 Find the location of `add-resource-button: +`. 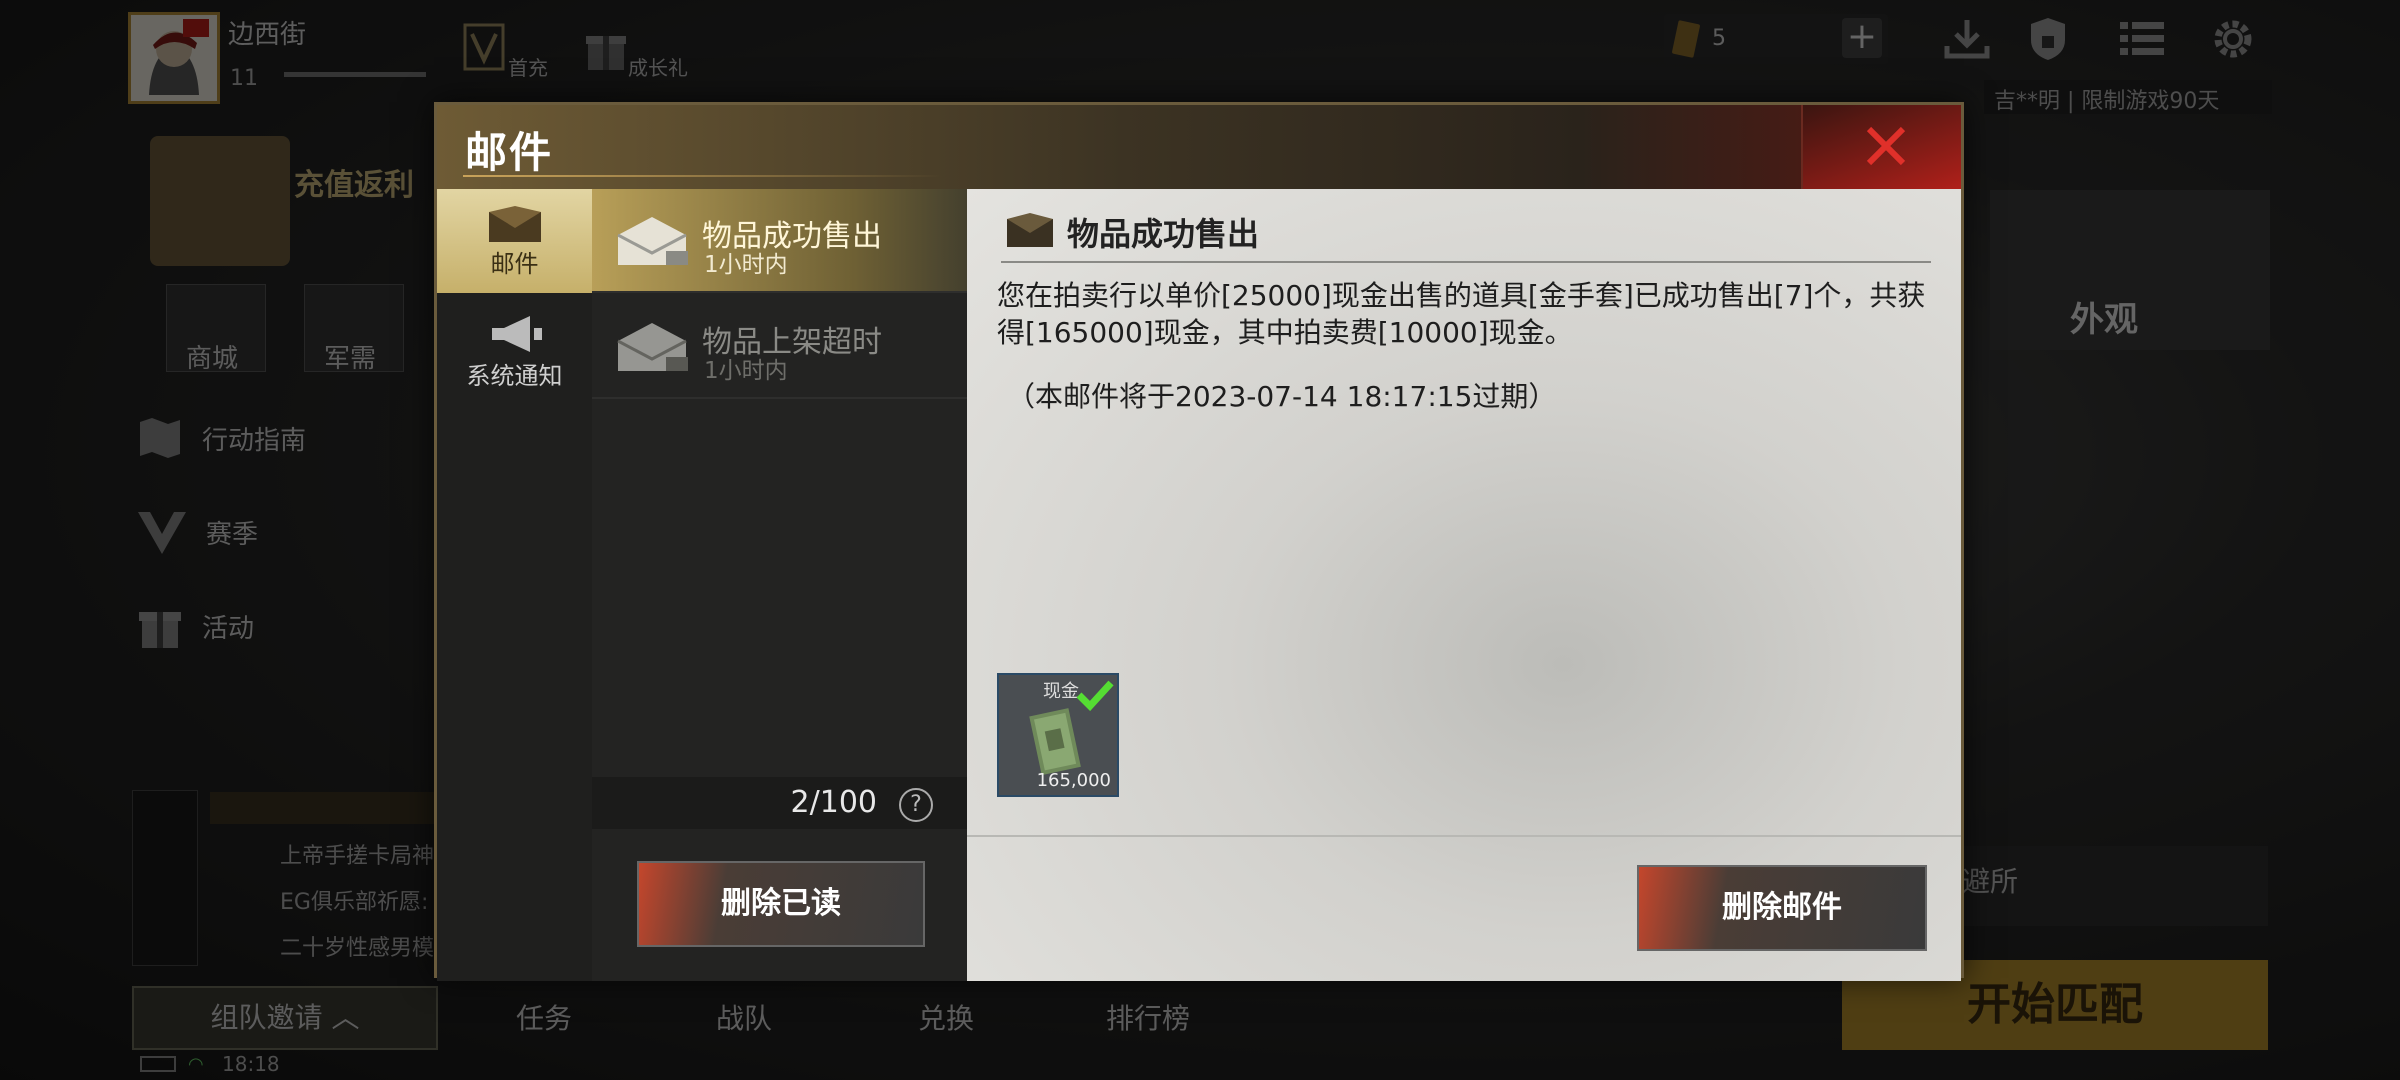

add-resource-button: + is located at coordinates (1862, 38).